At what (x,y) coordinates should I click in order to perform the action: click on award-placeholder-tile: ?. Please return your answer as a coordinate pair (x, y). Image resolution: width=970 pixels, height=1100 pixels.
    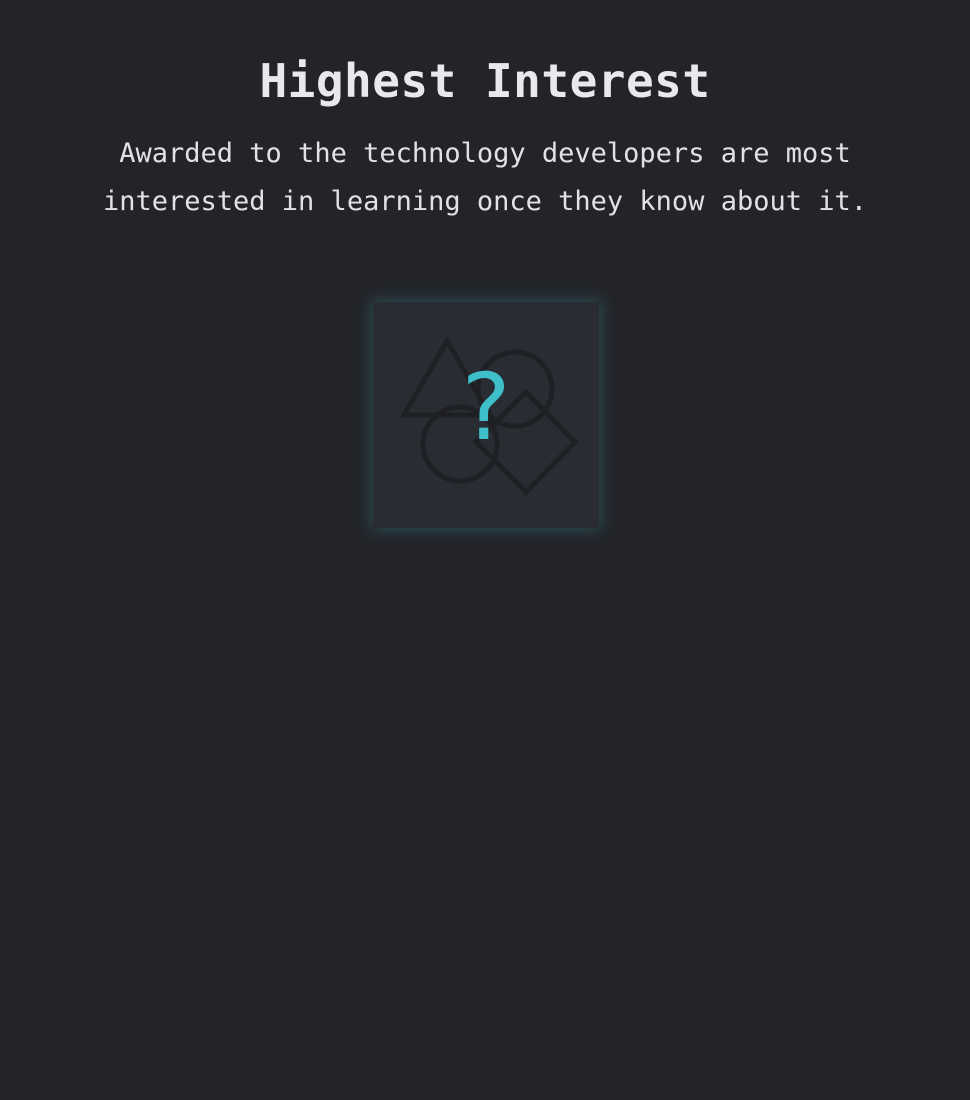
    Looking at the image, I should click on (486, 415).